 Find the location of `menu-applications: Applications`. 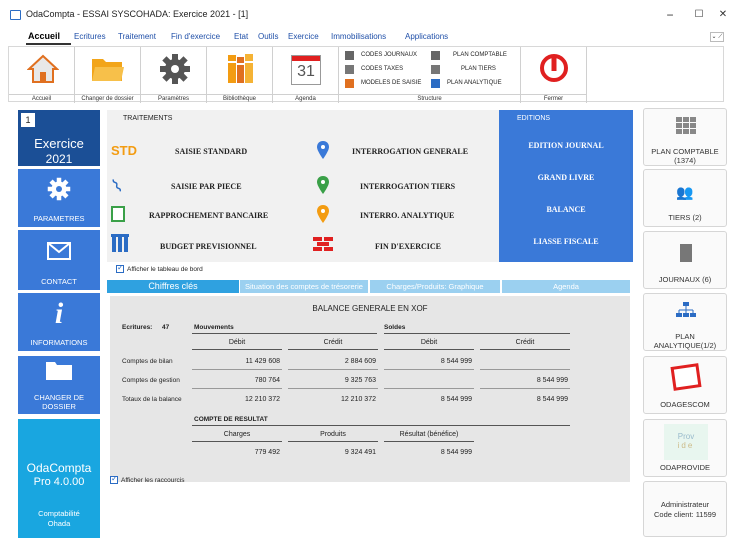

menu-applications: Applications is located at coordinates (426, 36).